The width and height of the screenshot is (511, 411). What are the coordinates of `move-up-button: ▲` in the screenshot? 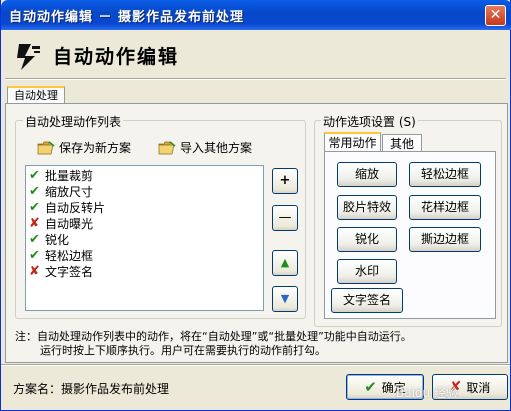 It's located at (285, 263).